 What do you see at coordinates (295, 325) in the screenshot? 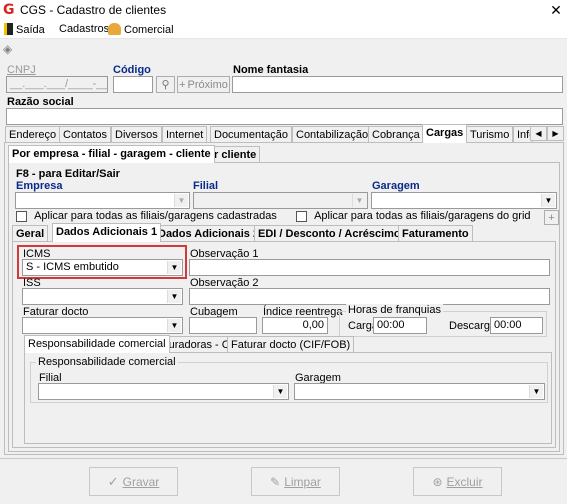
I see `indice-reentrega-field: 0,00` at bounding box center [295, 325].